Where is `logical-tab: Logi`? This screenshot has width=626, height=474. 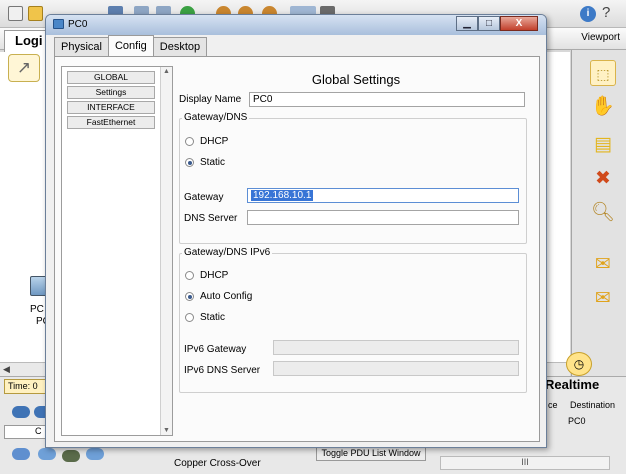 logical-tab: Logi is located at coordinates (26, 41).